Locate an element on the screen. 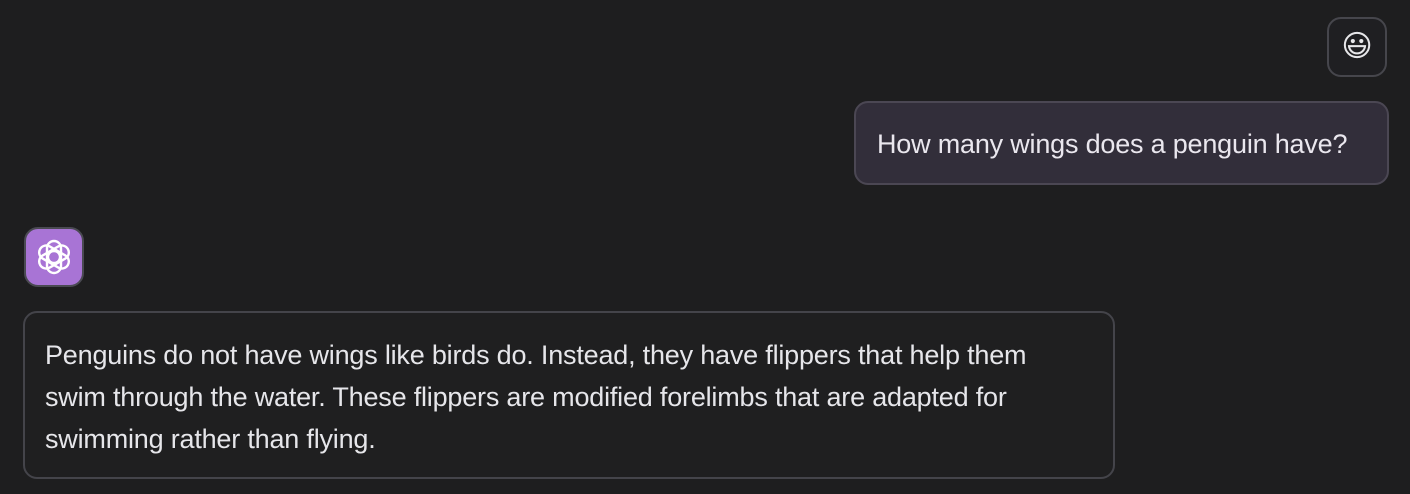 The height and width of the screenshot is (494, 1410). user-message-bubble: How many wings does a penguin have? is located at coordinates (1121, 143).